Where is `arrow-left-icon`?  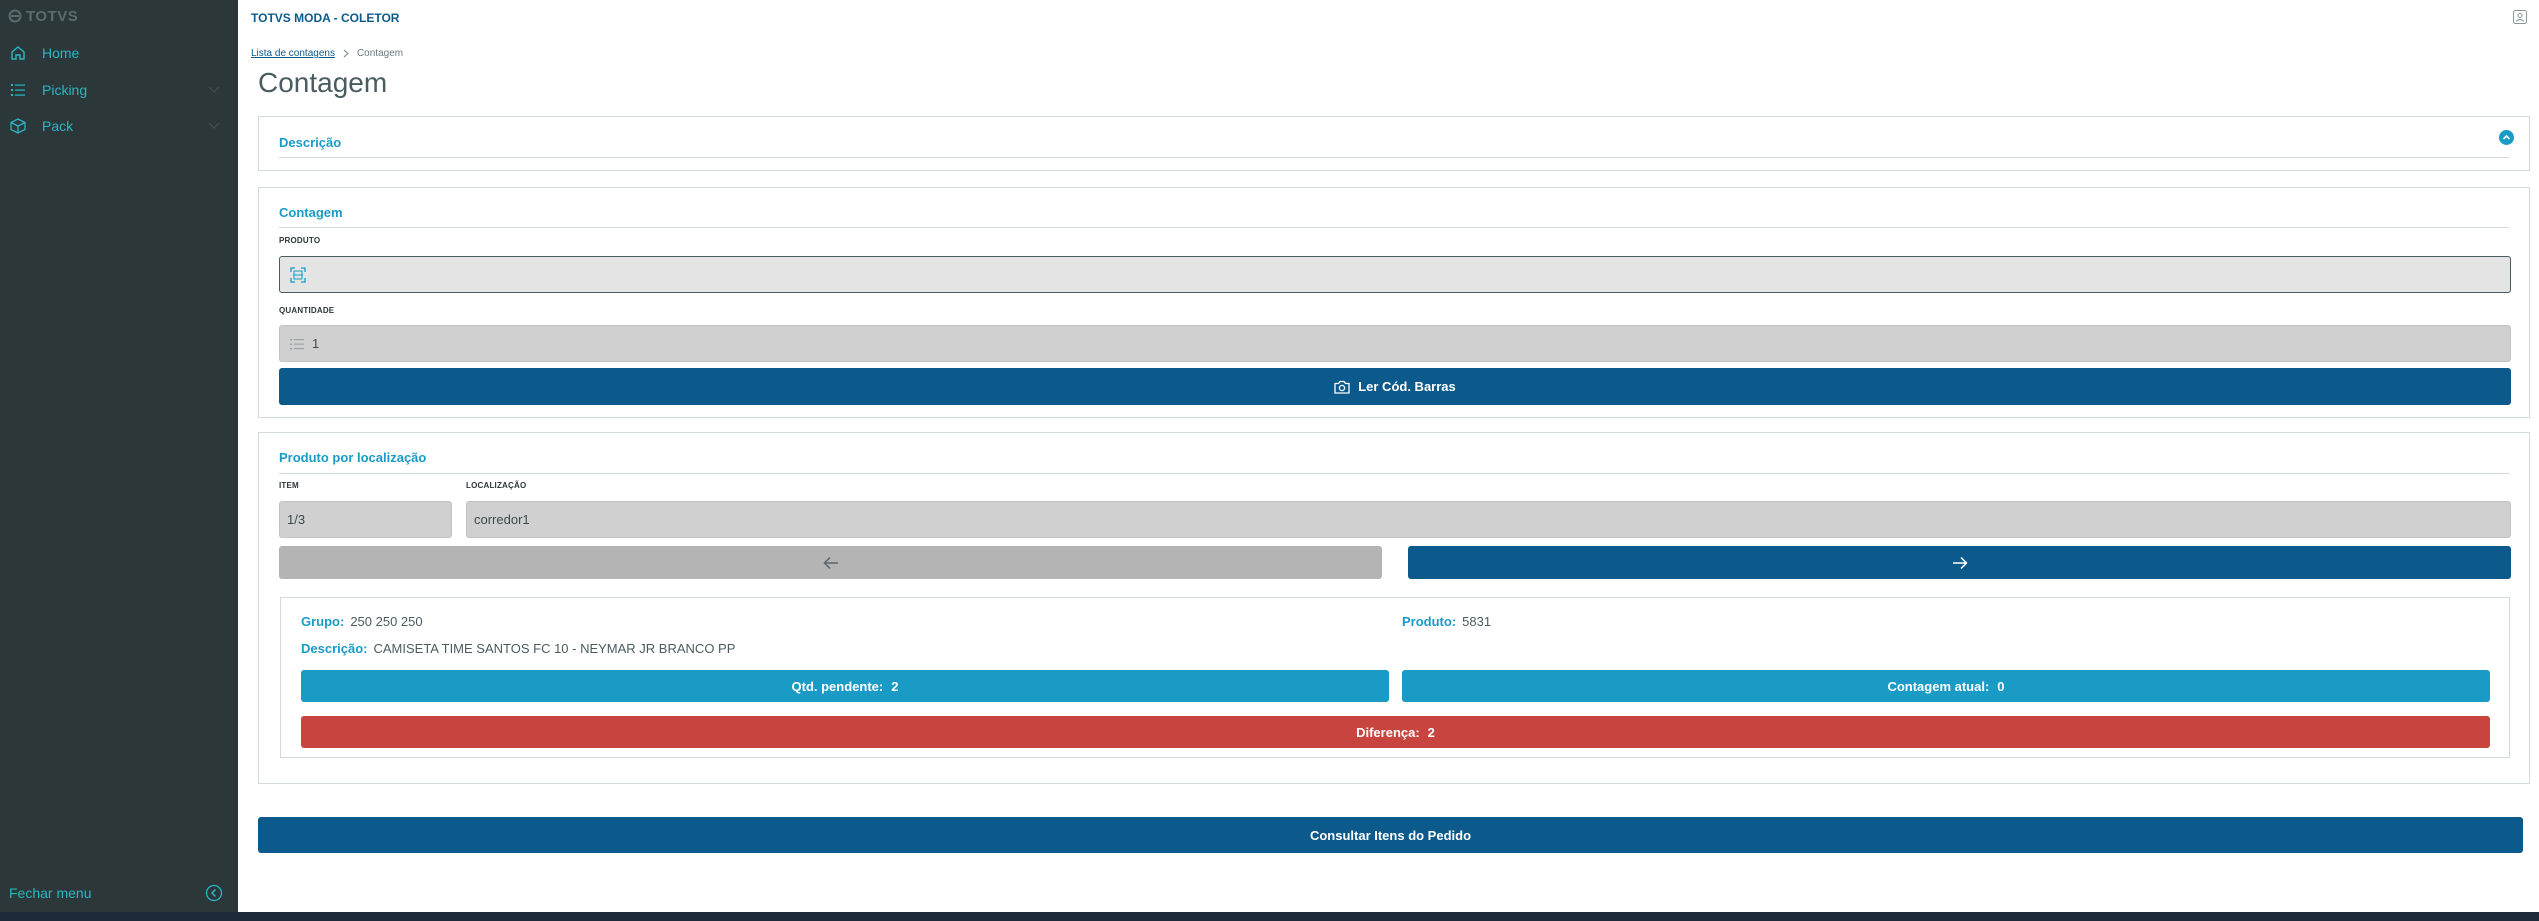
arrow-left-icon is located at coordinates (830, 562).